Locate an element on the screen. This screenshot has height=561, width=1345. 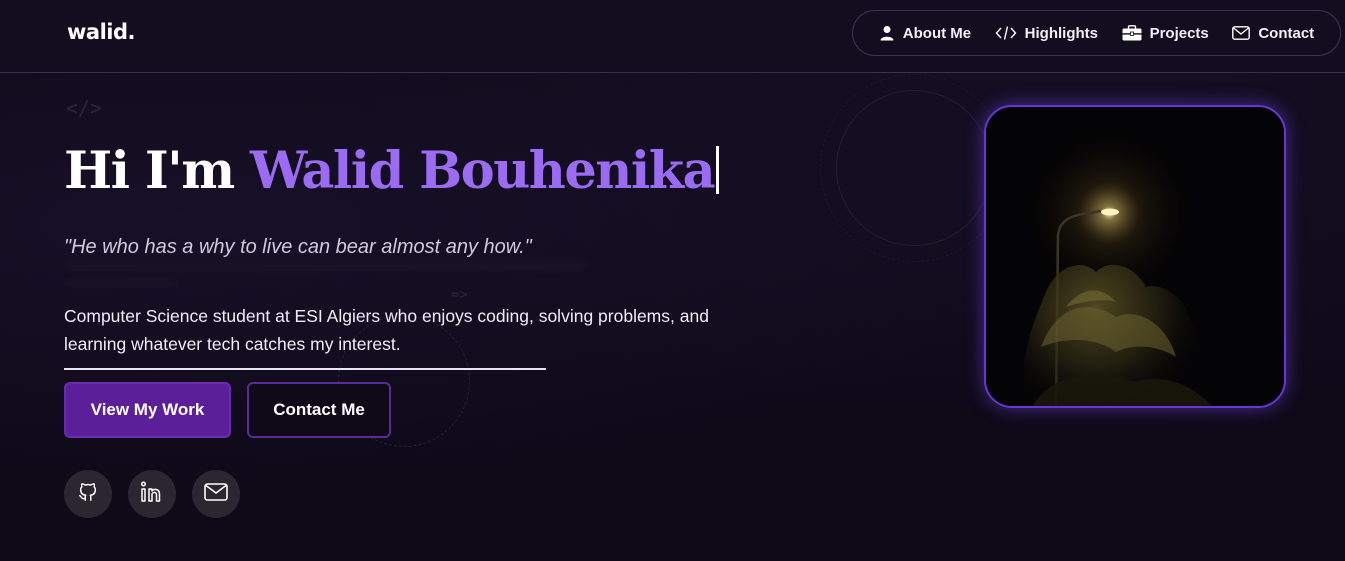
nav-about-me: About Me is located at coordinates (925, 33).